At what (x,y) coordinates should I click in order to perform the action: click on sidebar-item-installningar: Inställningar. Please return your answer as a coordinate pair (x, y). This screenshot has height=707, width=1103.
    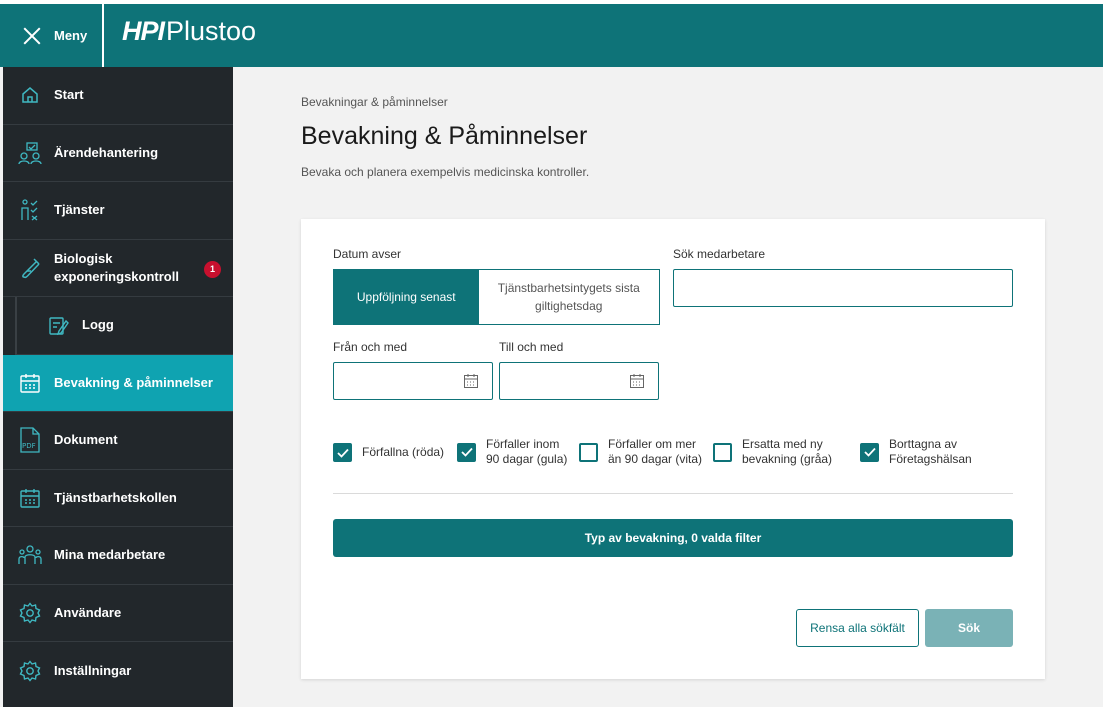
    Looking at the image, I should click on (118, 671).